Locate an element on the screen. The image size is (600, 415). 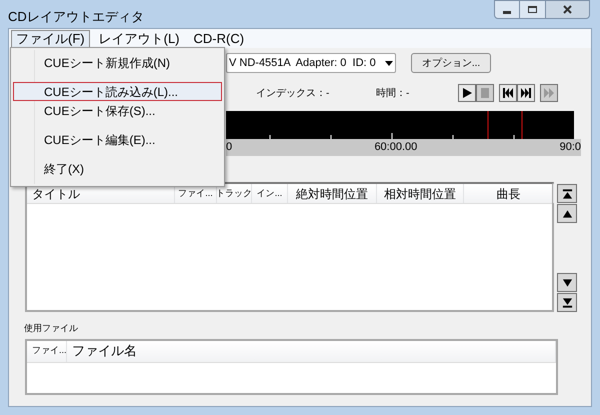
play-button is located at coordinates (467, 93).